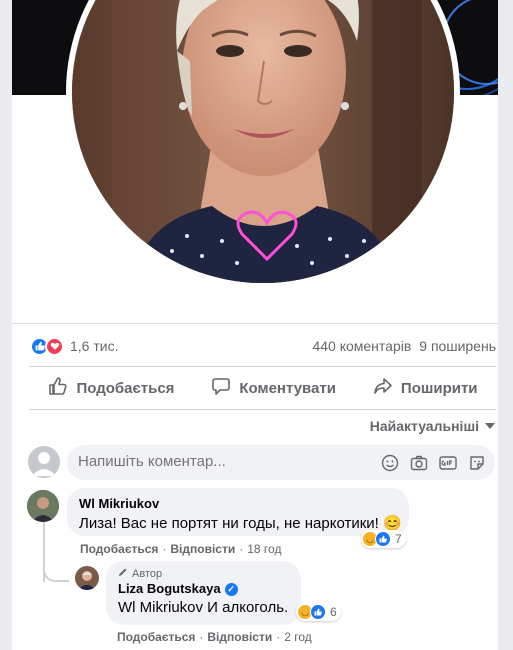  Describe the element at coordinates (54, 346) in the screenshot. I see `love-reaction-icon` at that location.